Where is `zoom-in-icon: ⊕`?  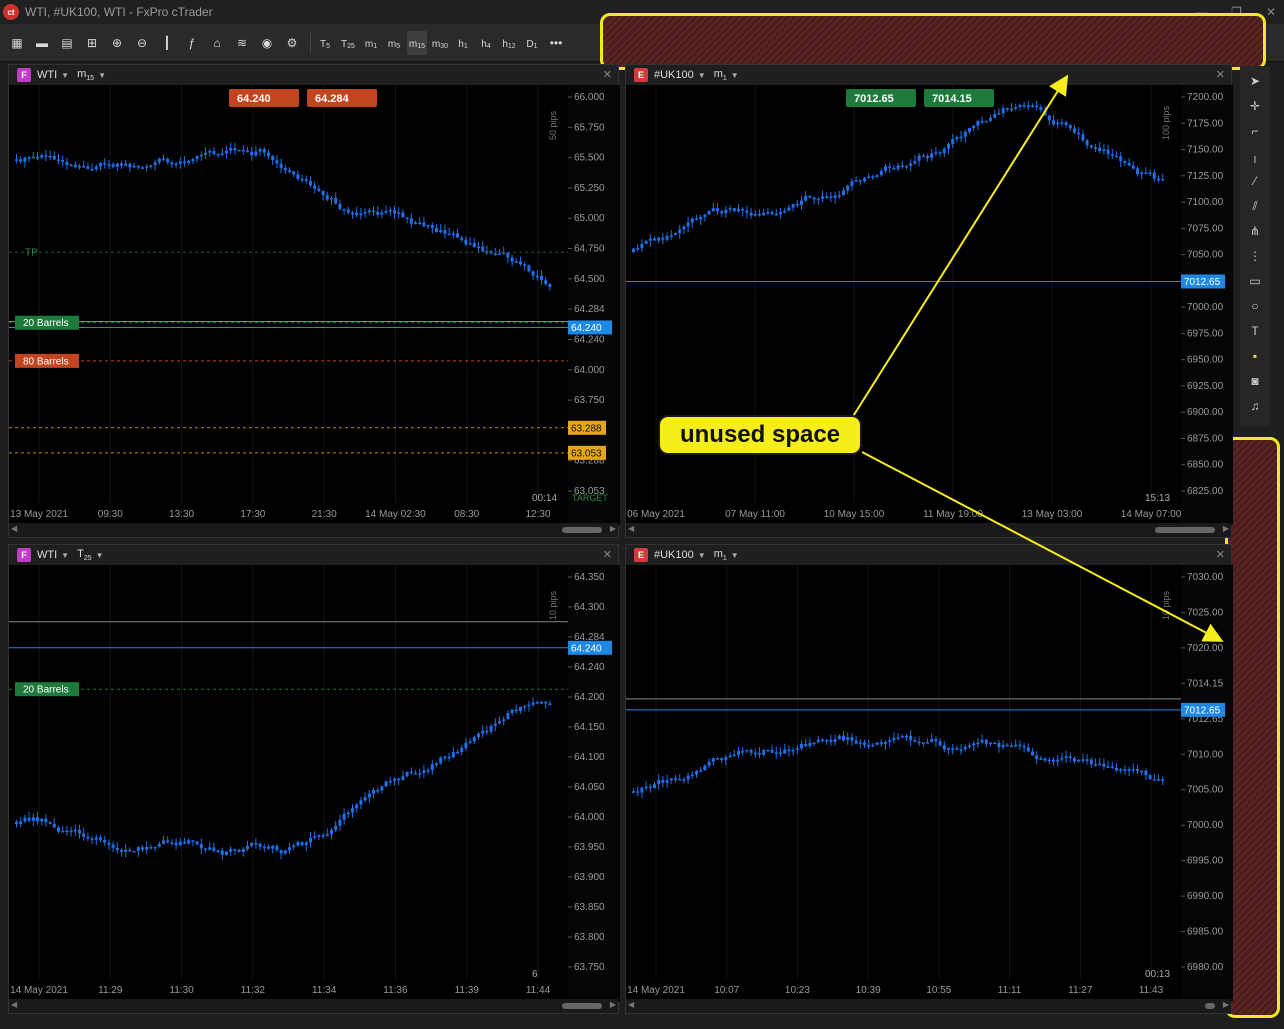
zoom-in-icon: ⊕ is located at coordinates (117, 43).